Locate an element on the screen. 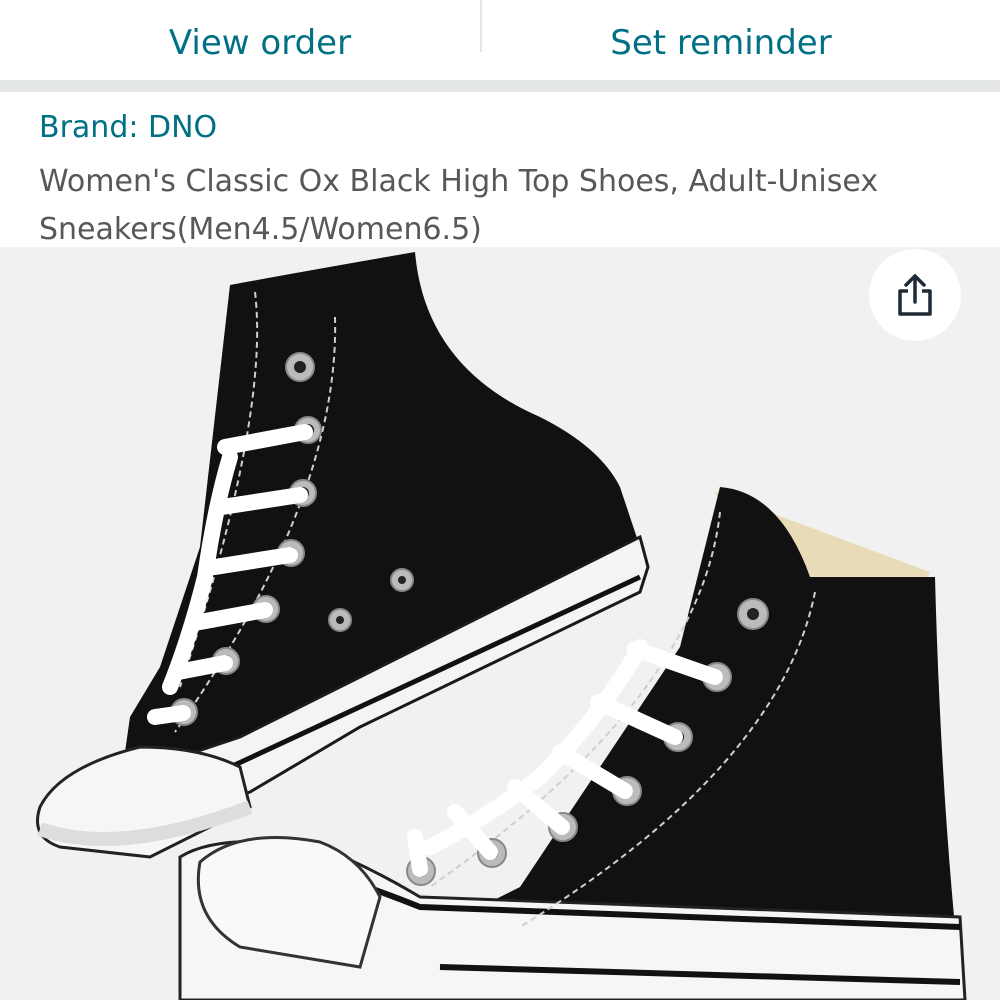 This screenshot has height=1000, width=1000. set-reminder-button: Set reminder is located at coordinates (721, 30).